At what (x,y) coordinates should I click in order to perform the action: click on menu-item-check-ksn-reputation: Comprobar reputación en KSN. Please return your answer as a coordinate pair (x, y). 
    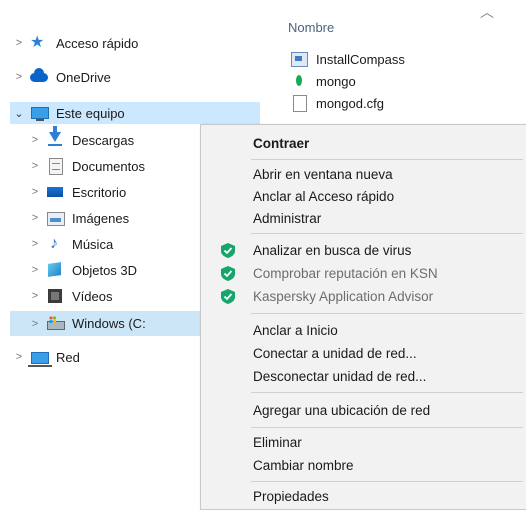
    Looking at the image, I should click on (363, 273).